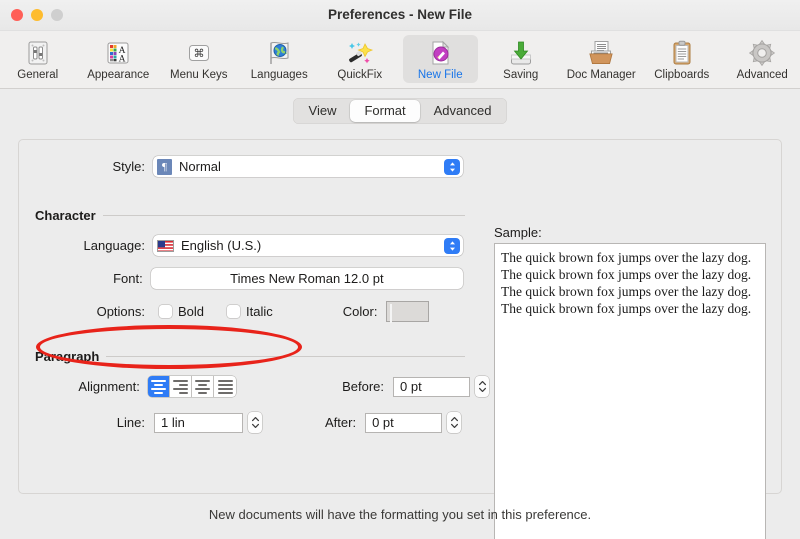 The height and width of the screenshot is (539, 800). What do you see at coordinates (601, 52) in the screenshot?
I see `document-tray-icon` at bounding box center [601, 52].